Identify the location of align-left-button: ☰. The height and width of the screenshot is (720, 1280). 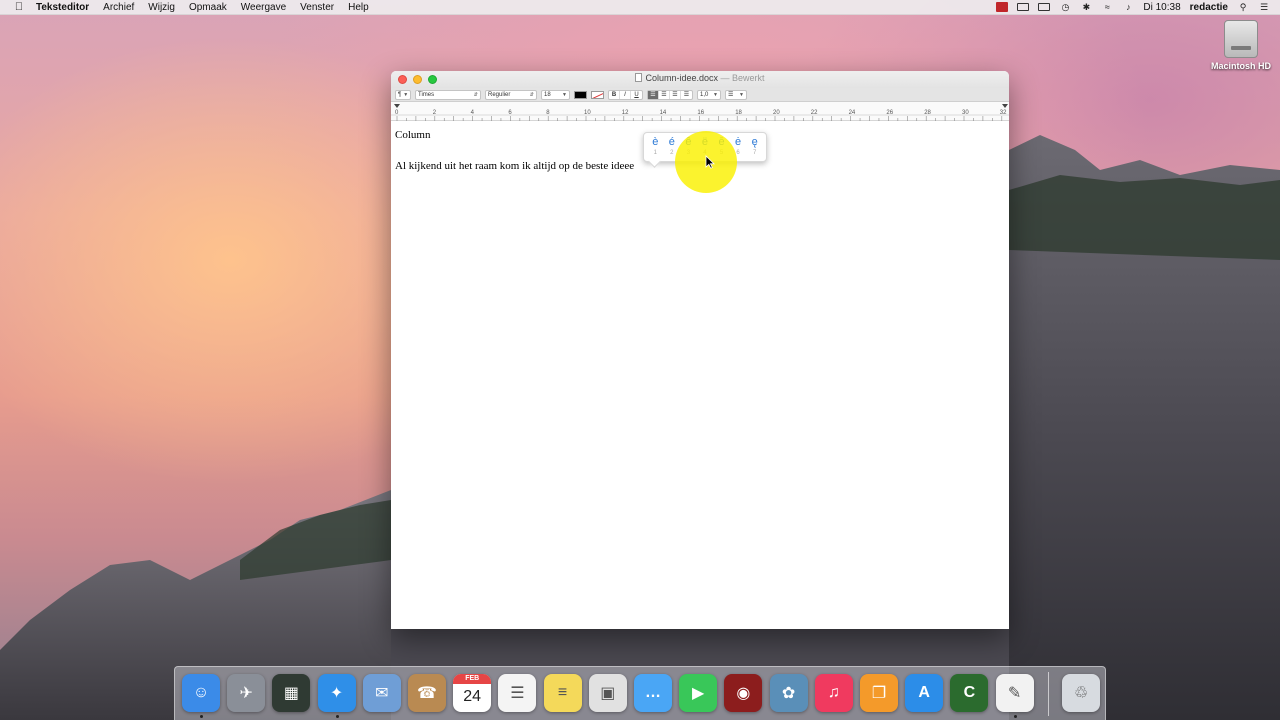
(653, 94).